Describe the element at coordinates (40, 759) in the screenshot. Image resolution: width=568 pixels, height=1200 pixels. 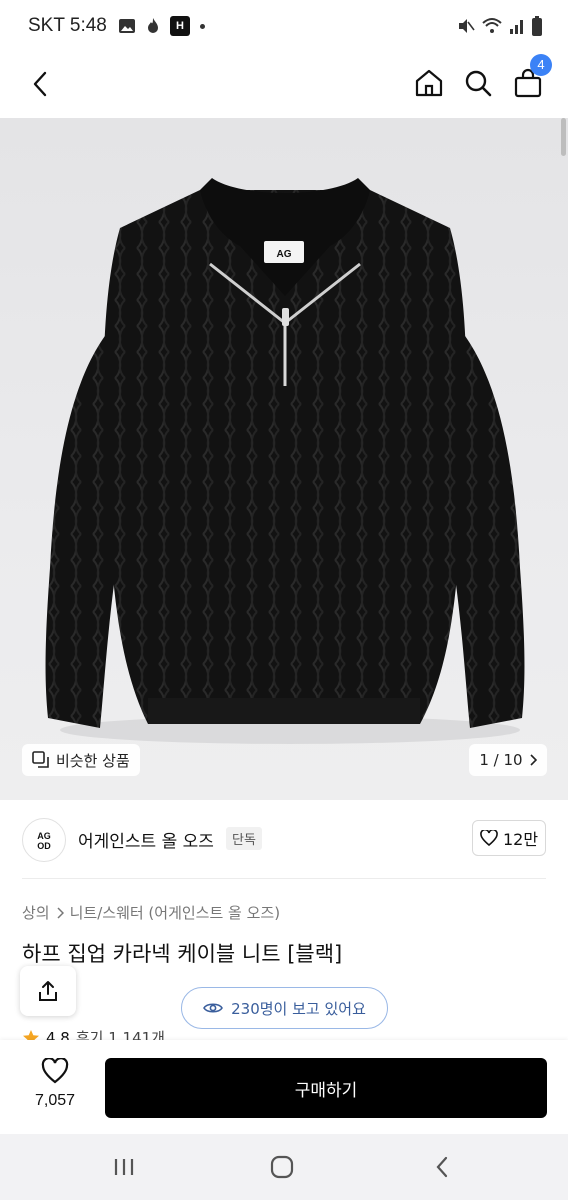
I see `copy-icon` at that location.